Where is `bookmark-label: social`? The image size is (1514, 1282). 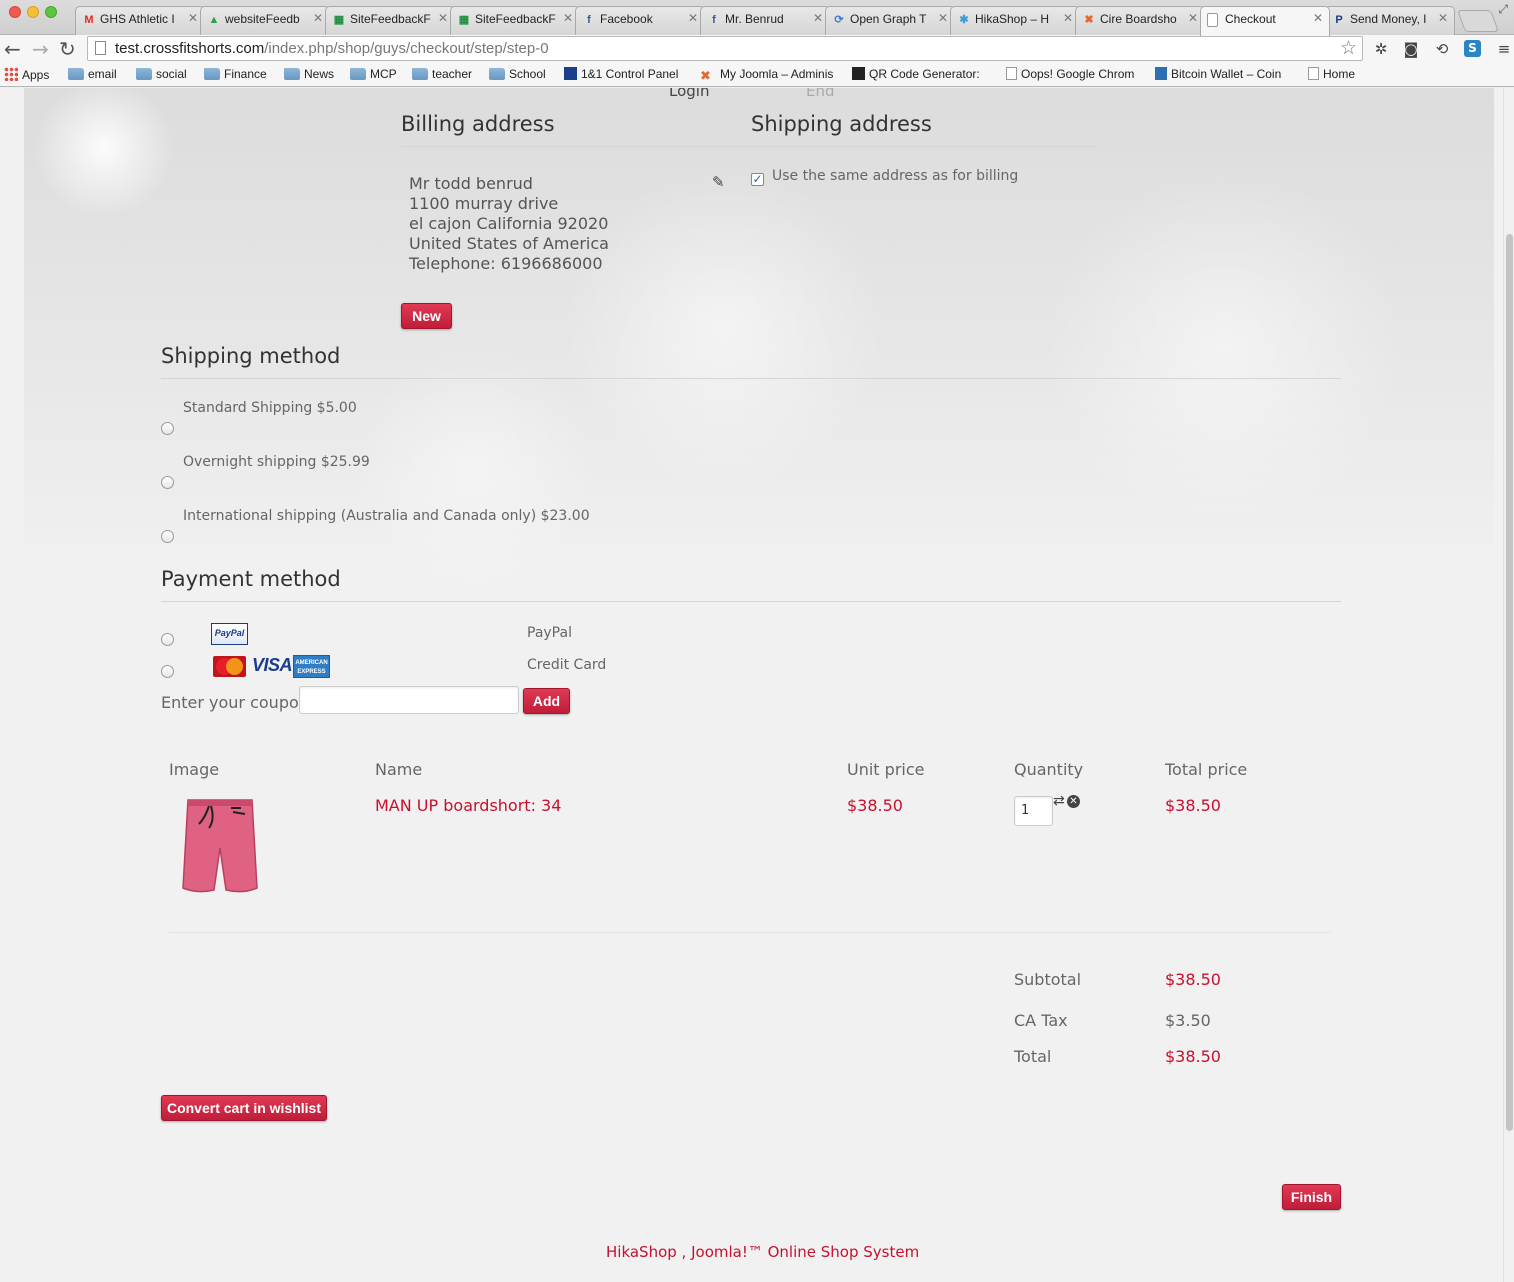
bookmark-label: social is located at coordinates (171, 74).